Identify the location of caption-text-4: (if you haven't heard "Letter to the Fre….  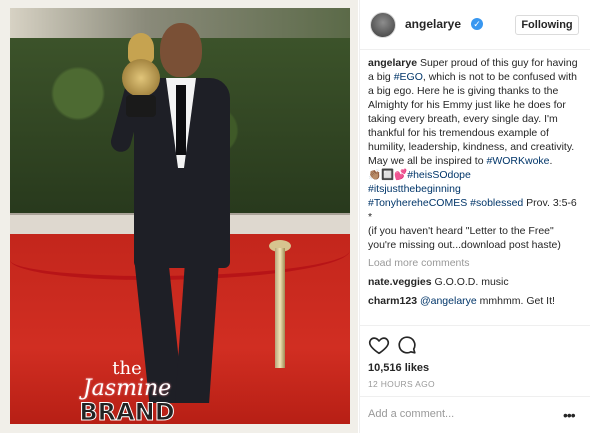
(464, 238).